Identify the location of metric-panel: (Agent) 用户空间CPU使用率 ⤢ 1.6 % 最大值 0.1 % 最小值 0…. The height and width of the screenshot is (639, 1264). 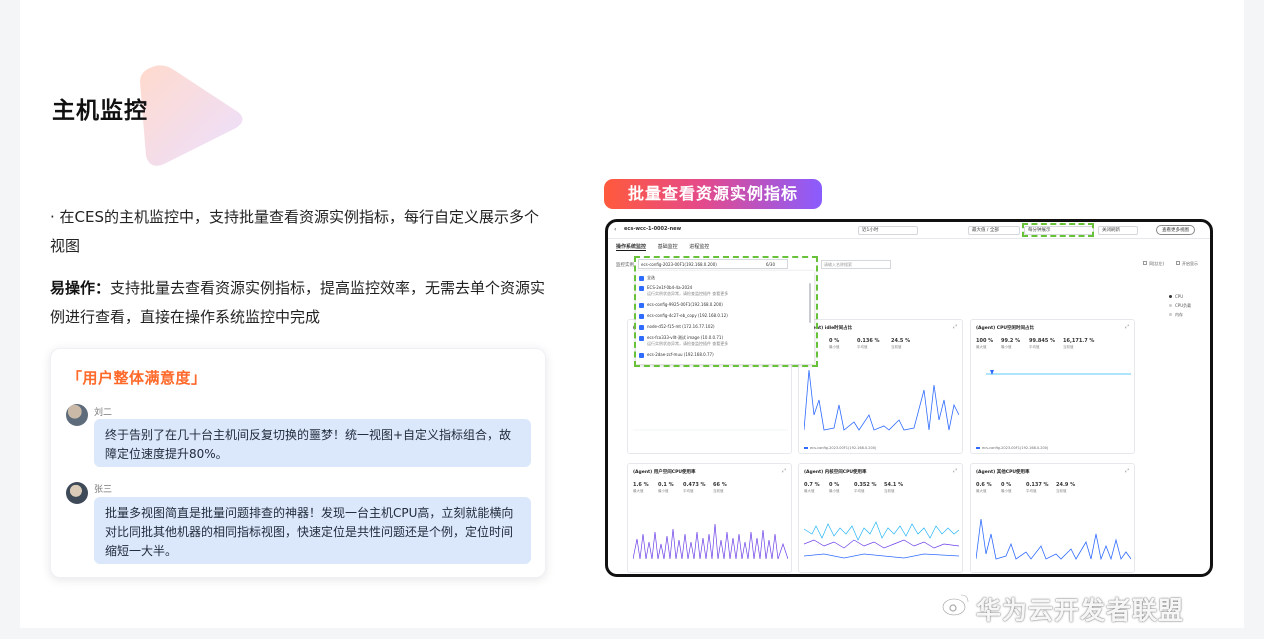
(709, 518).